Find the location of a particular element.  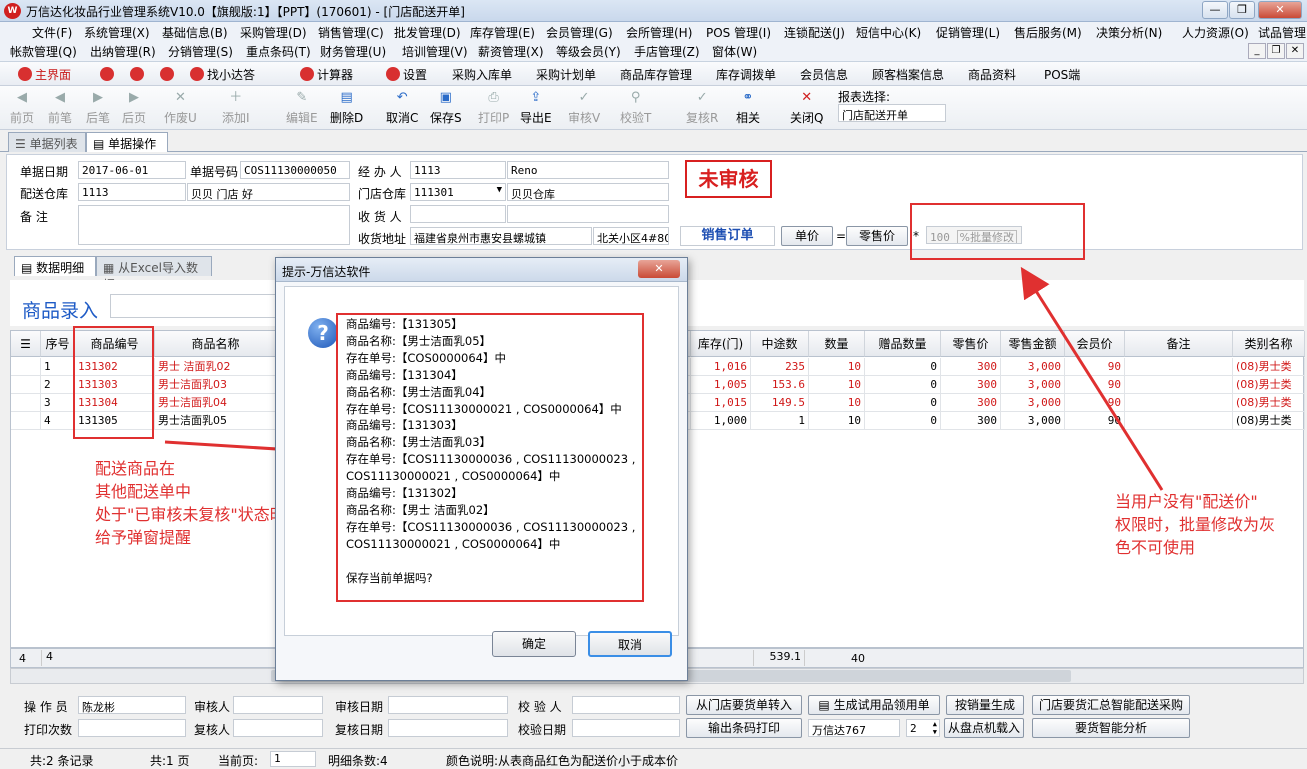

ok-button: 确定 is located at coordinates (534, 644).